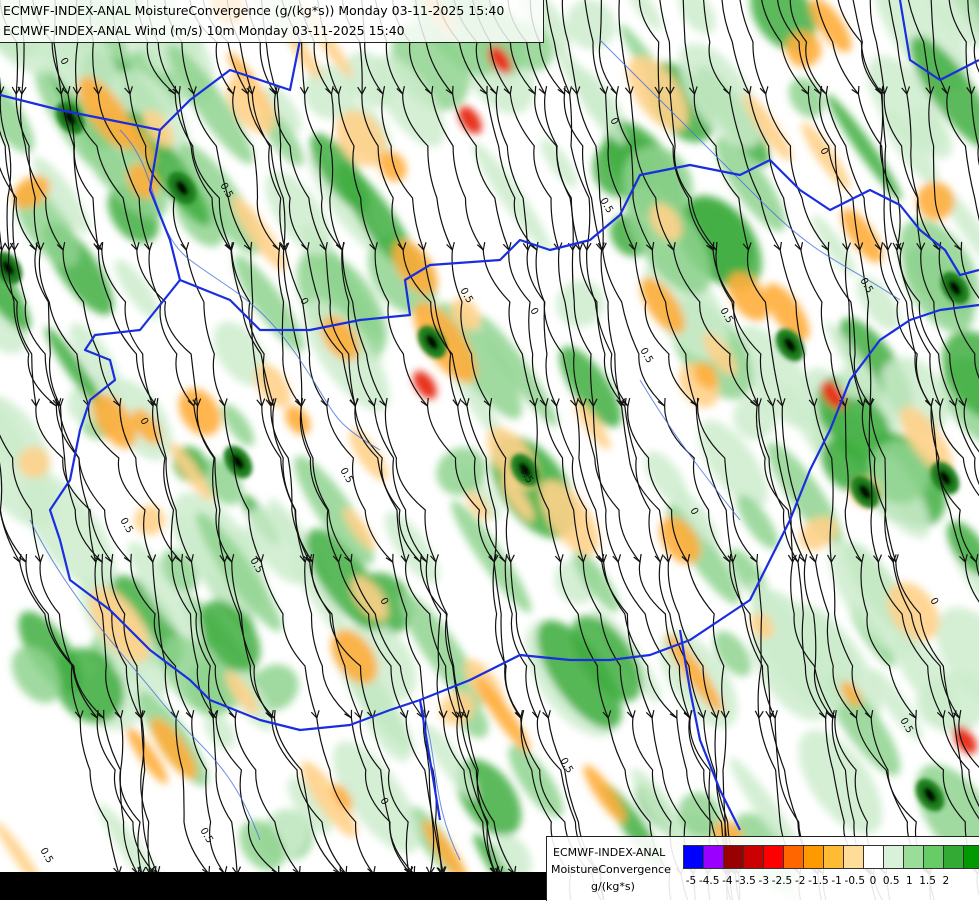  What do you see at coordinates (891, 881) in the screenshot?
I see `legend-tick-label: 0.5` at bounding box center [891, 881].